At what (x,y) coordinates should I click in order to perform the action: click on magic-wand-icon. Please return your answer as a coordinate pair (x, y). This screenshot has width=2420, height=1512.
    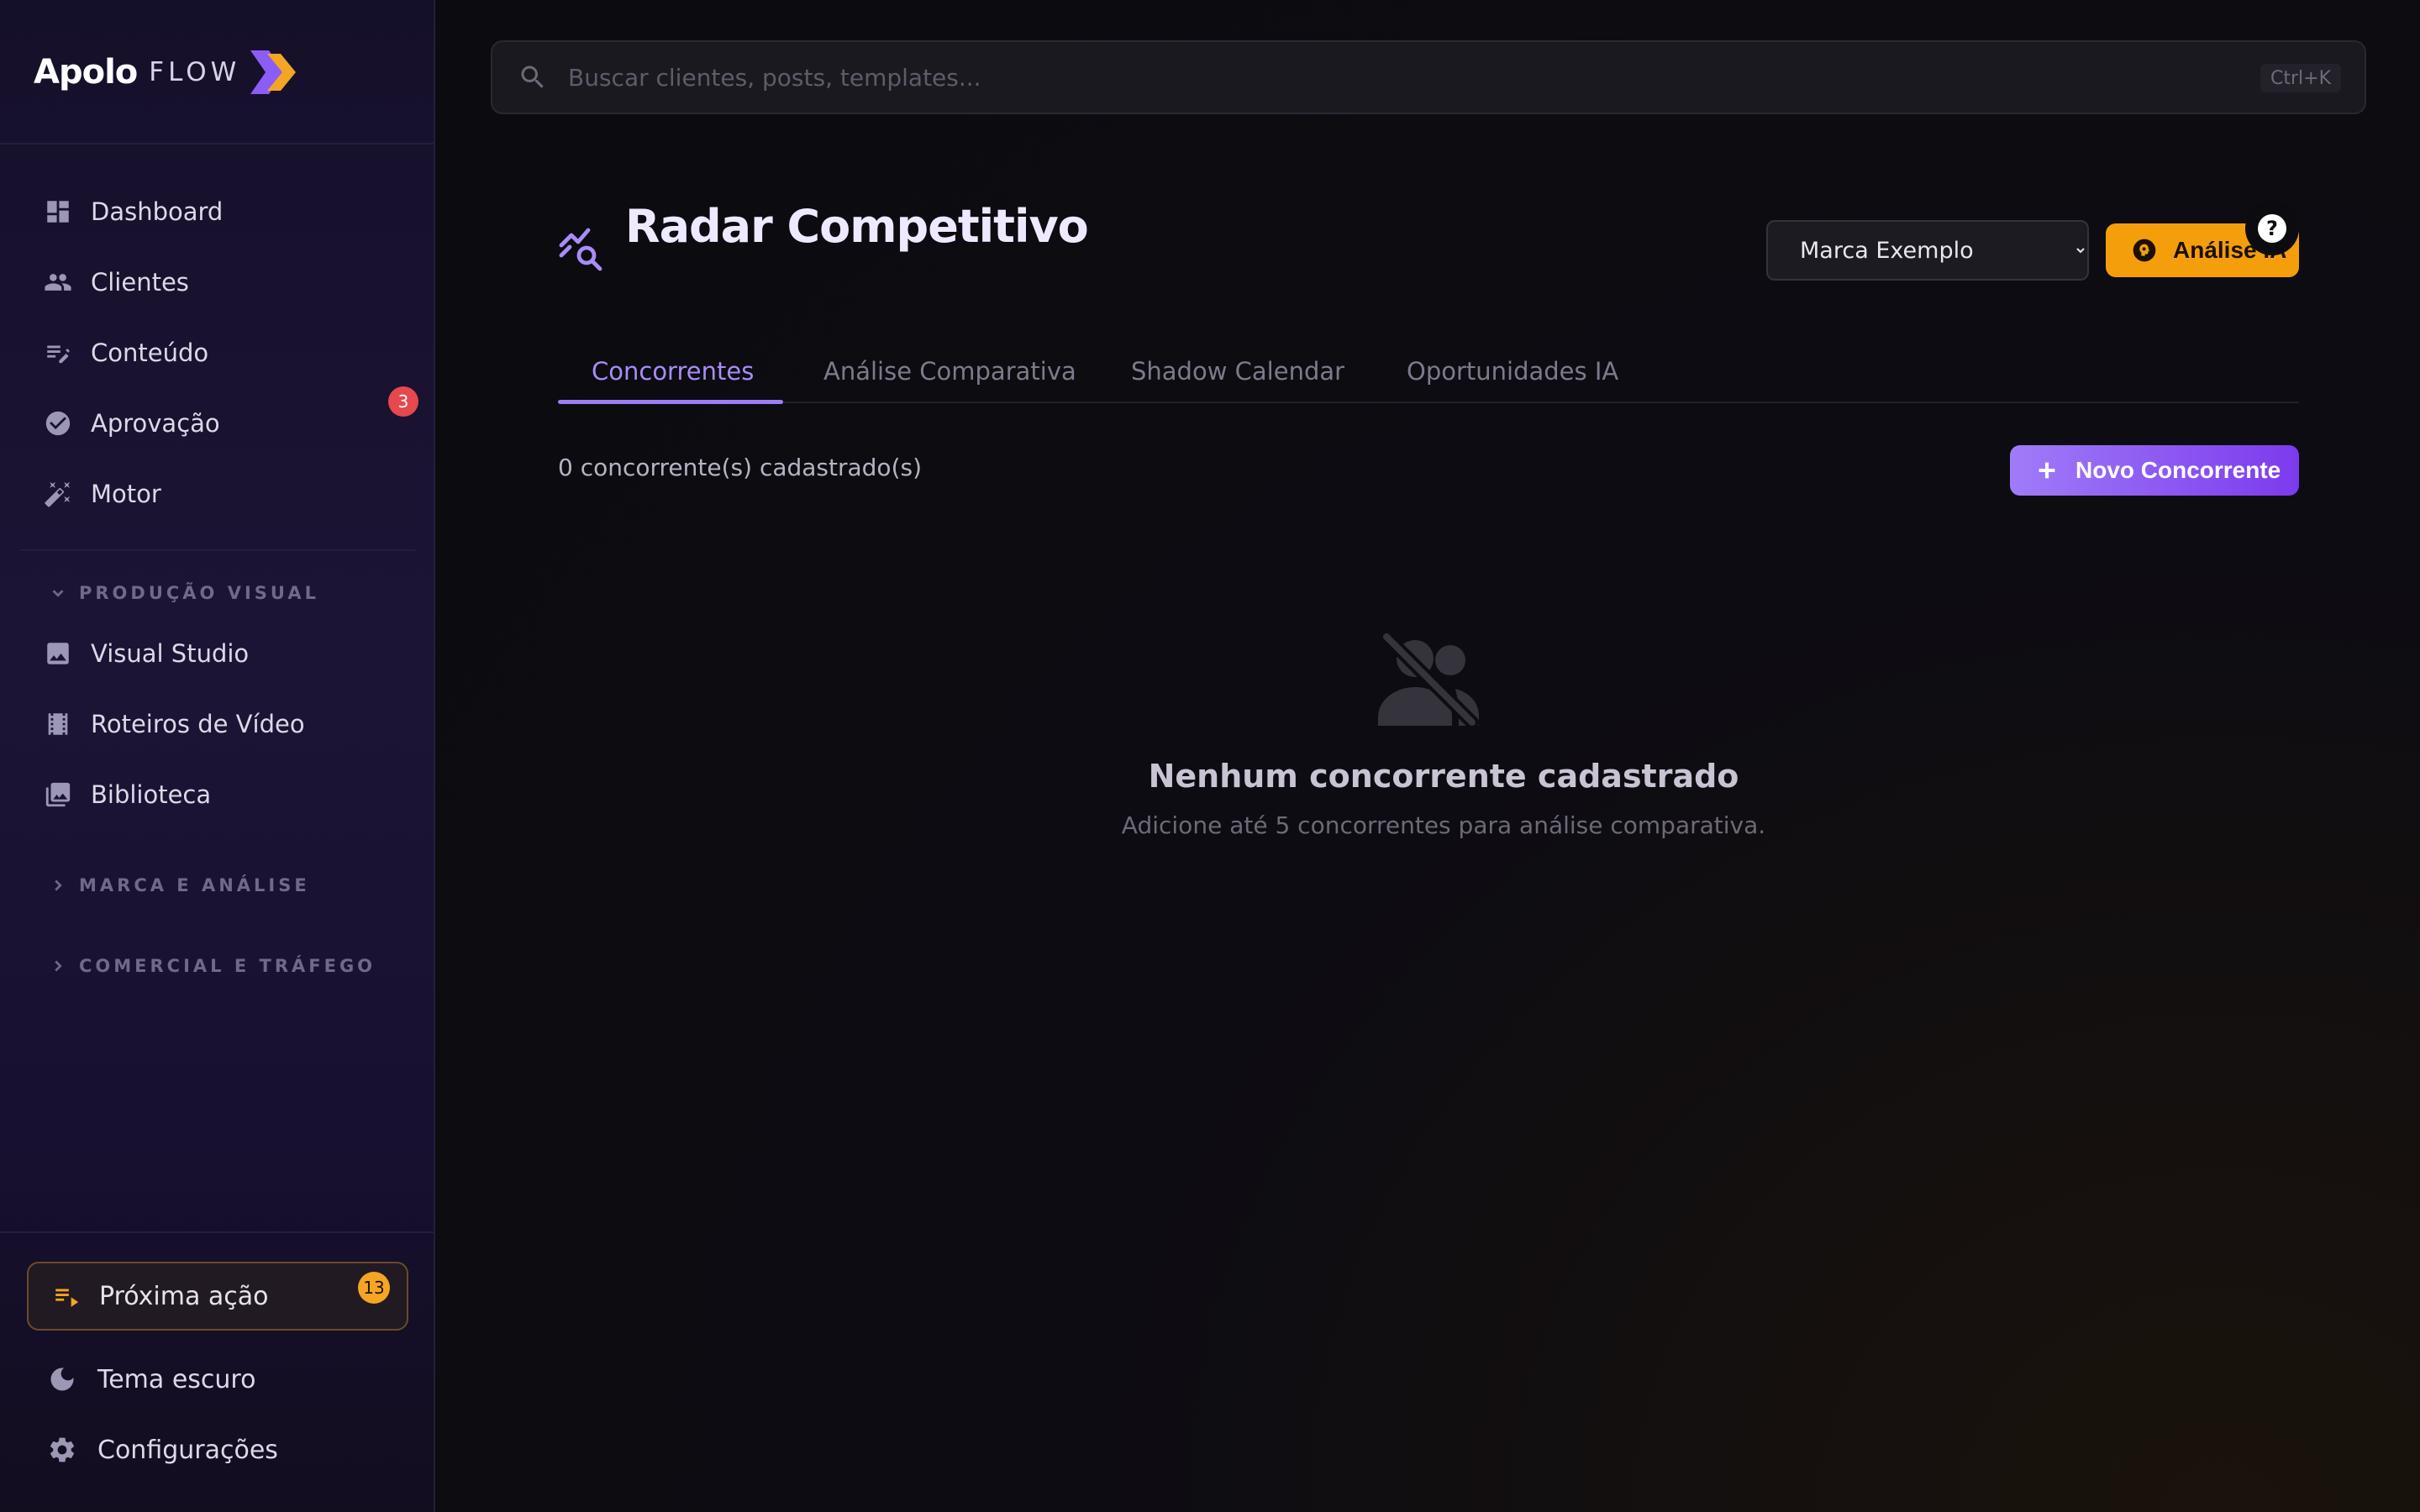
    Looking at the image, I should click on (58, 494).